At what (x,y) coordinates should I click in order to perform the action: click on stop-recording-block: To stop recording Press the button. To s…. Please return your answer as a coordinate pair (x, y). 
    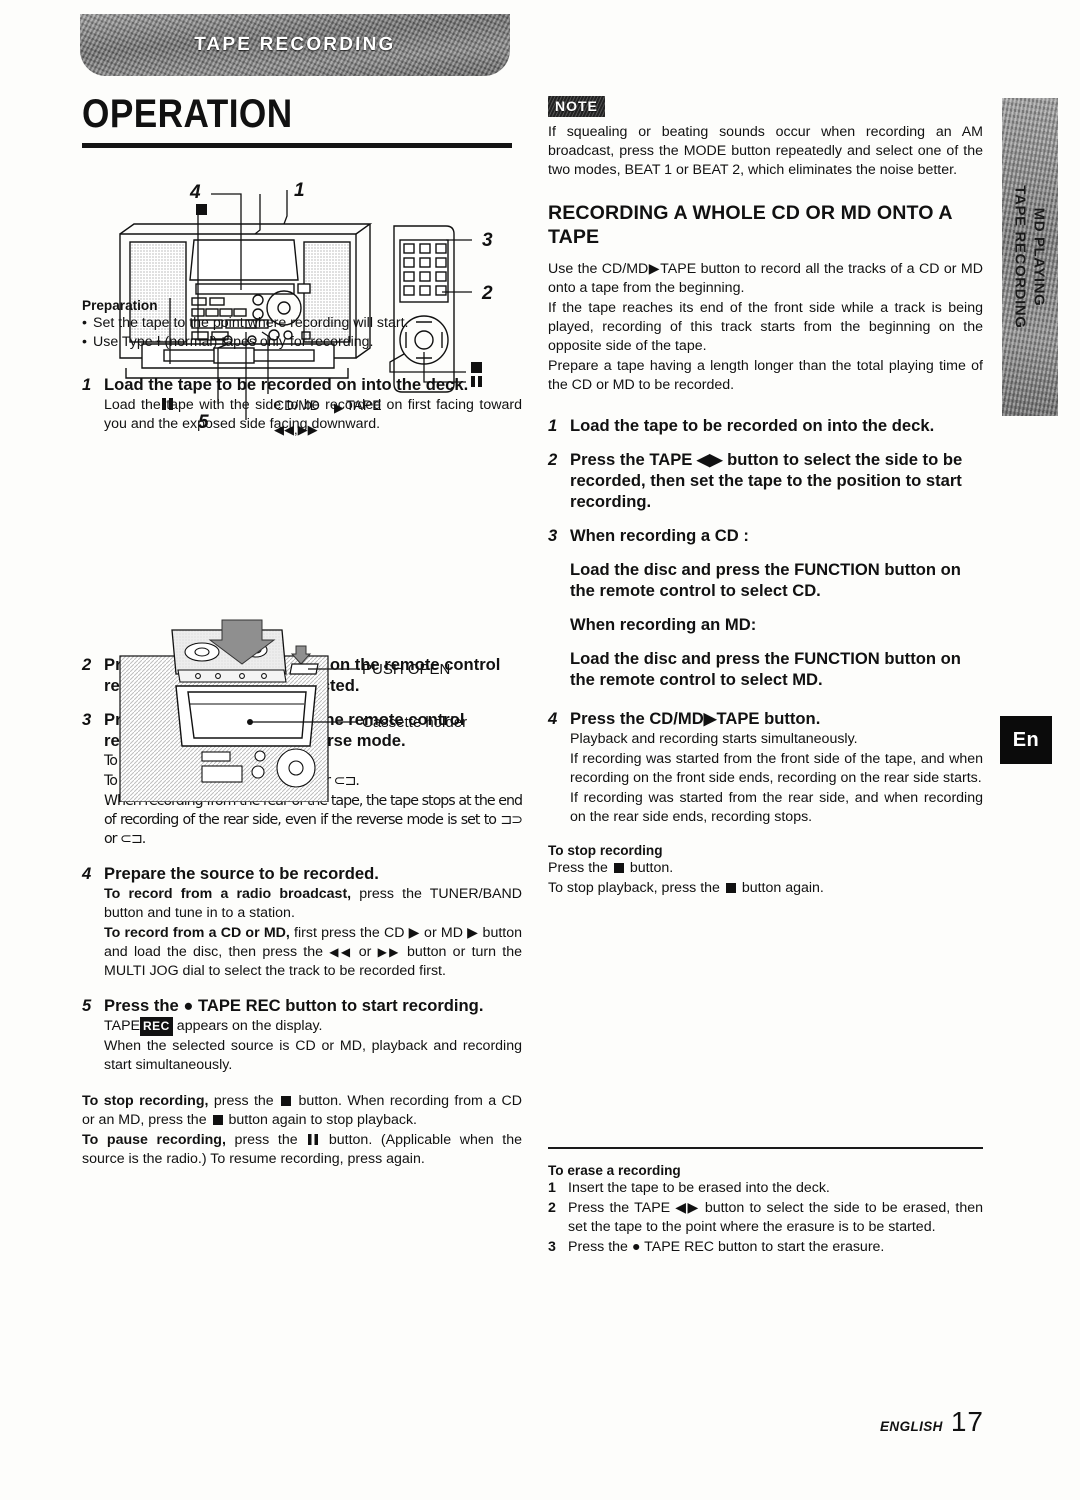
    Looking at the image, I should click on (765, 870).